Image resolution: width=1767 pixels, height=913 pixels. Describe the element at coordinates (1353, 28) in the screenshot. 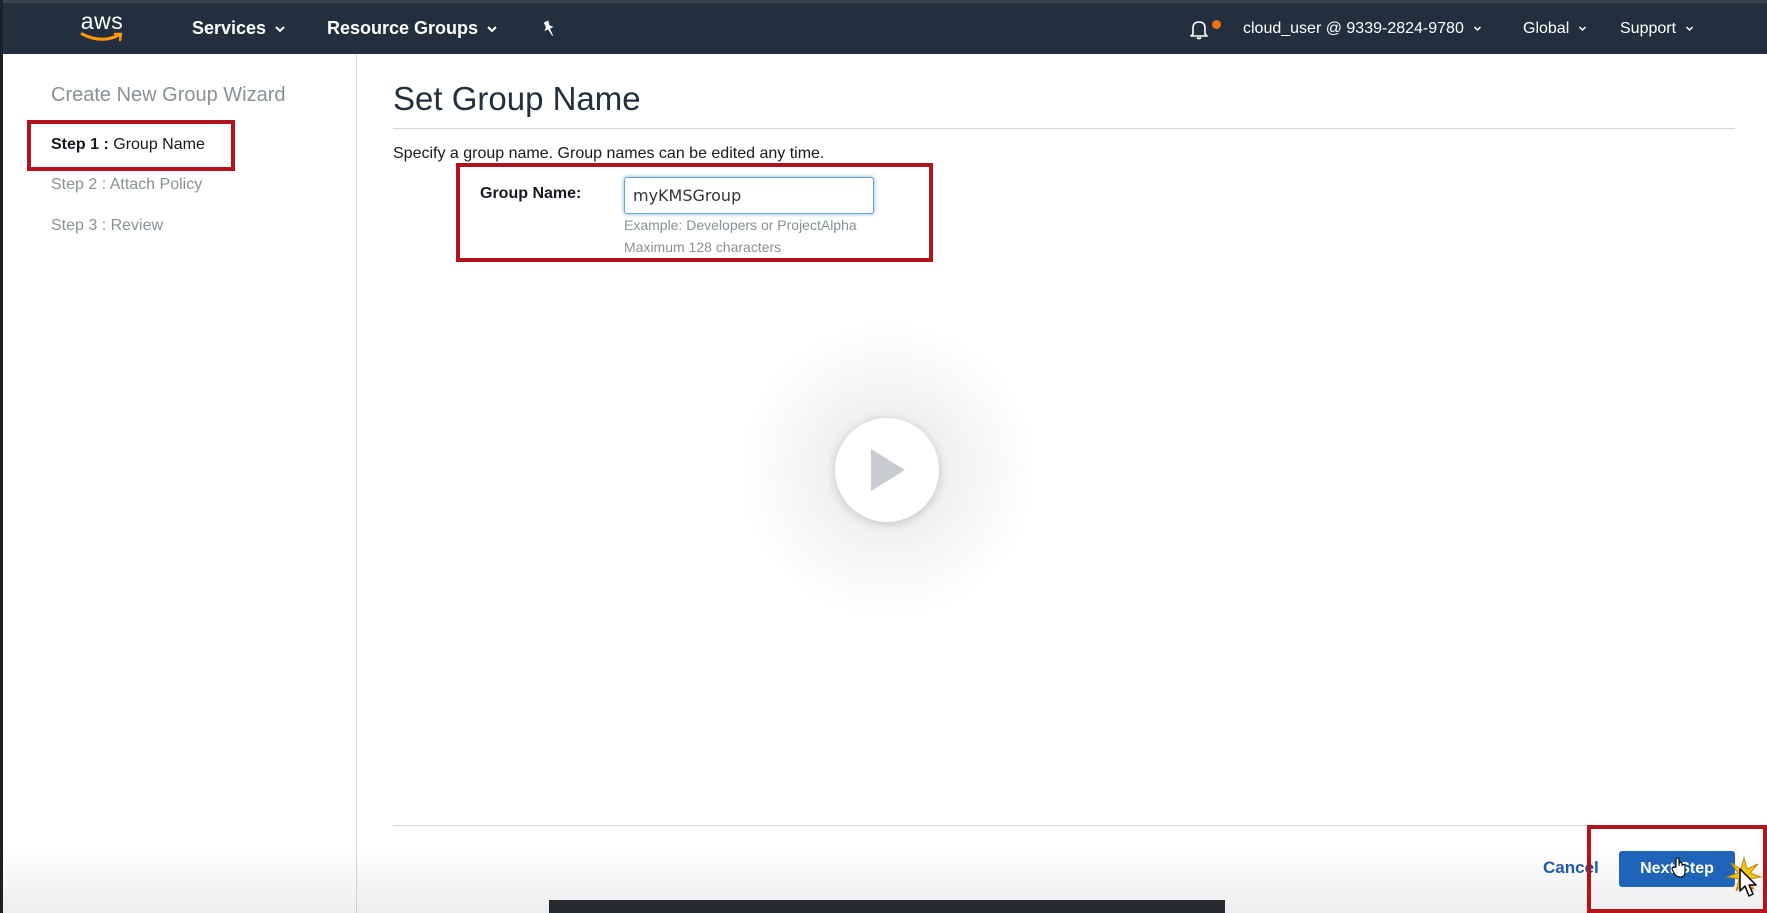

I see `account-label: cloud_user @ 9339-2824-9780` at that location.